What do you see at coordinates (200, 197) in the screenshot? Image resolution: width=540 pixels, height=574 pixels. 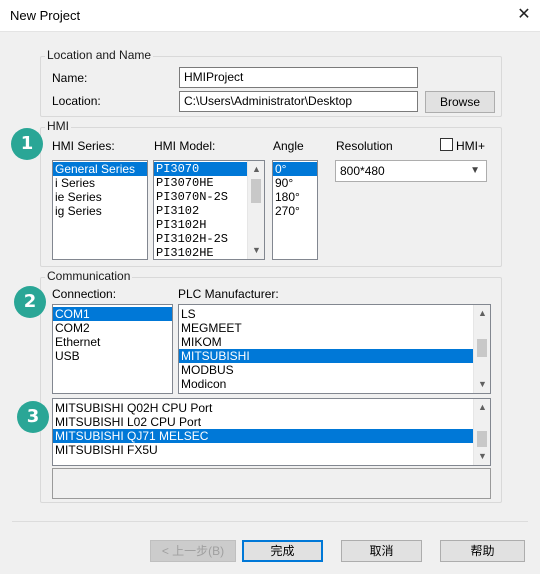 I see `hmi-model-item: PI3070N-2S` at bounding box center [200, 197].